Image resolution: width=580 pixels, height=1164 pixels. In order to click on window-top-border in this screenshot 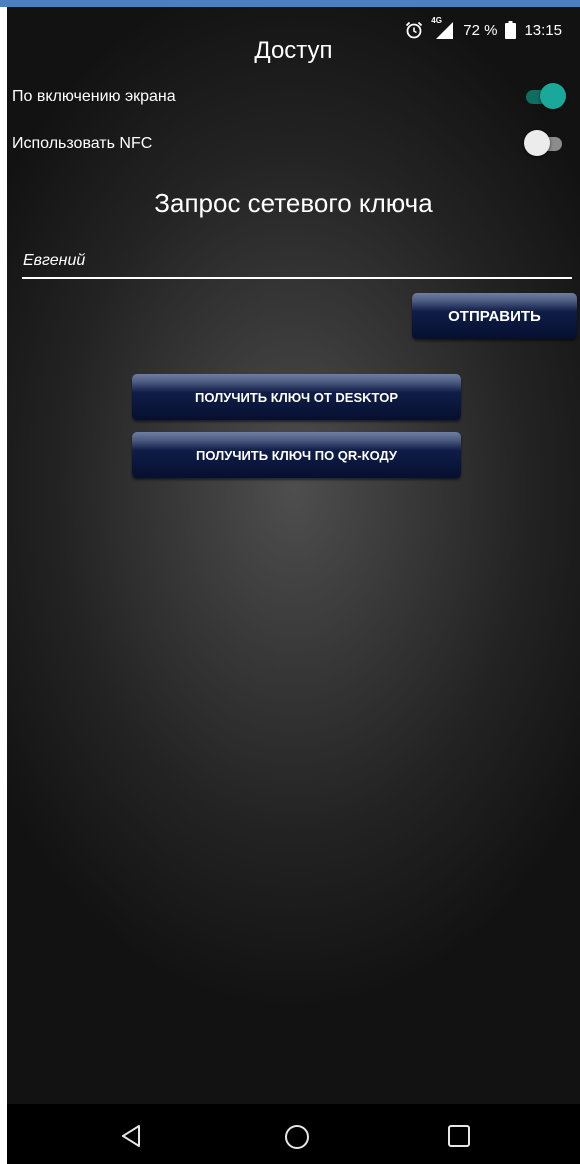, I will do `click(290, 3)`.